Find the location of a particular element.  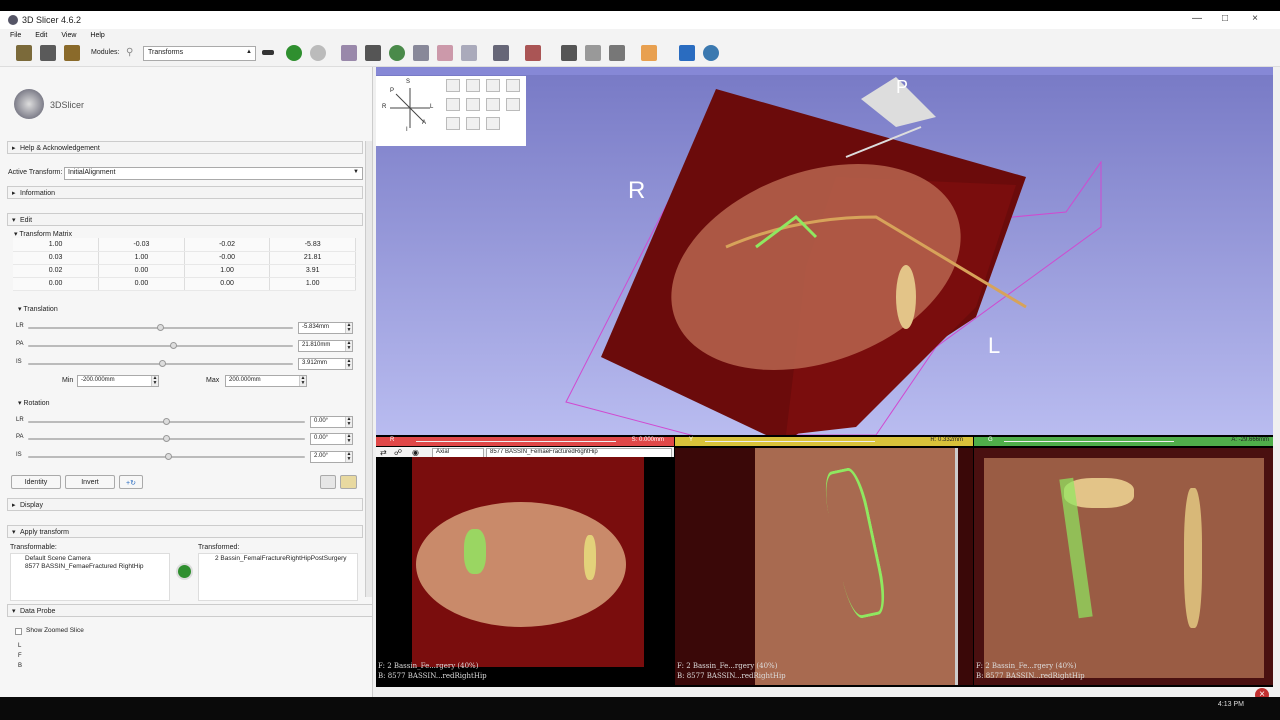

crosshair-icon is located at coordinates (649, 53).